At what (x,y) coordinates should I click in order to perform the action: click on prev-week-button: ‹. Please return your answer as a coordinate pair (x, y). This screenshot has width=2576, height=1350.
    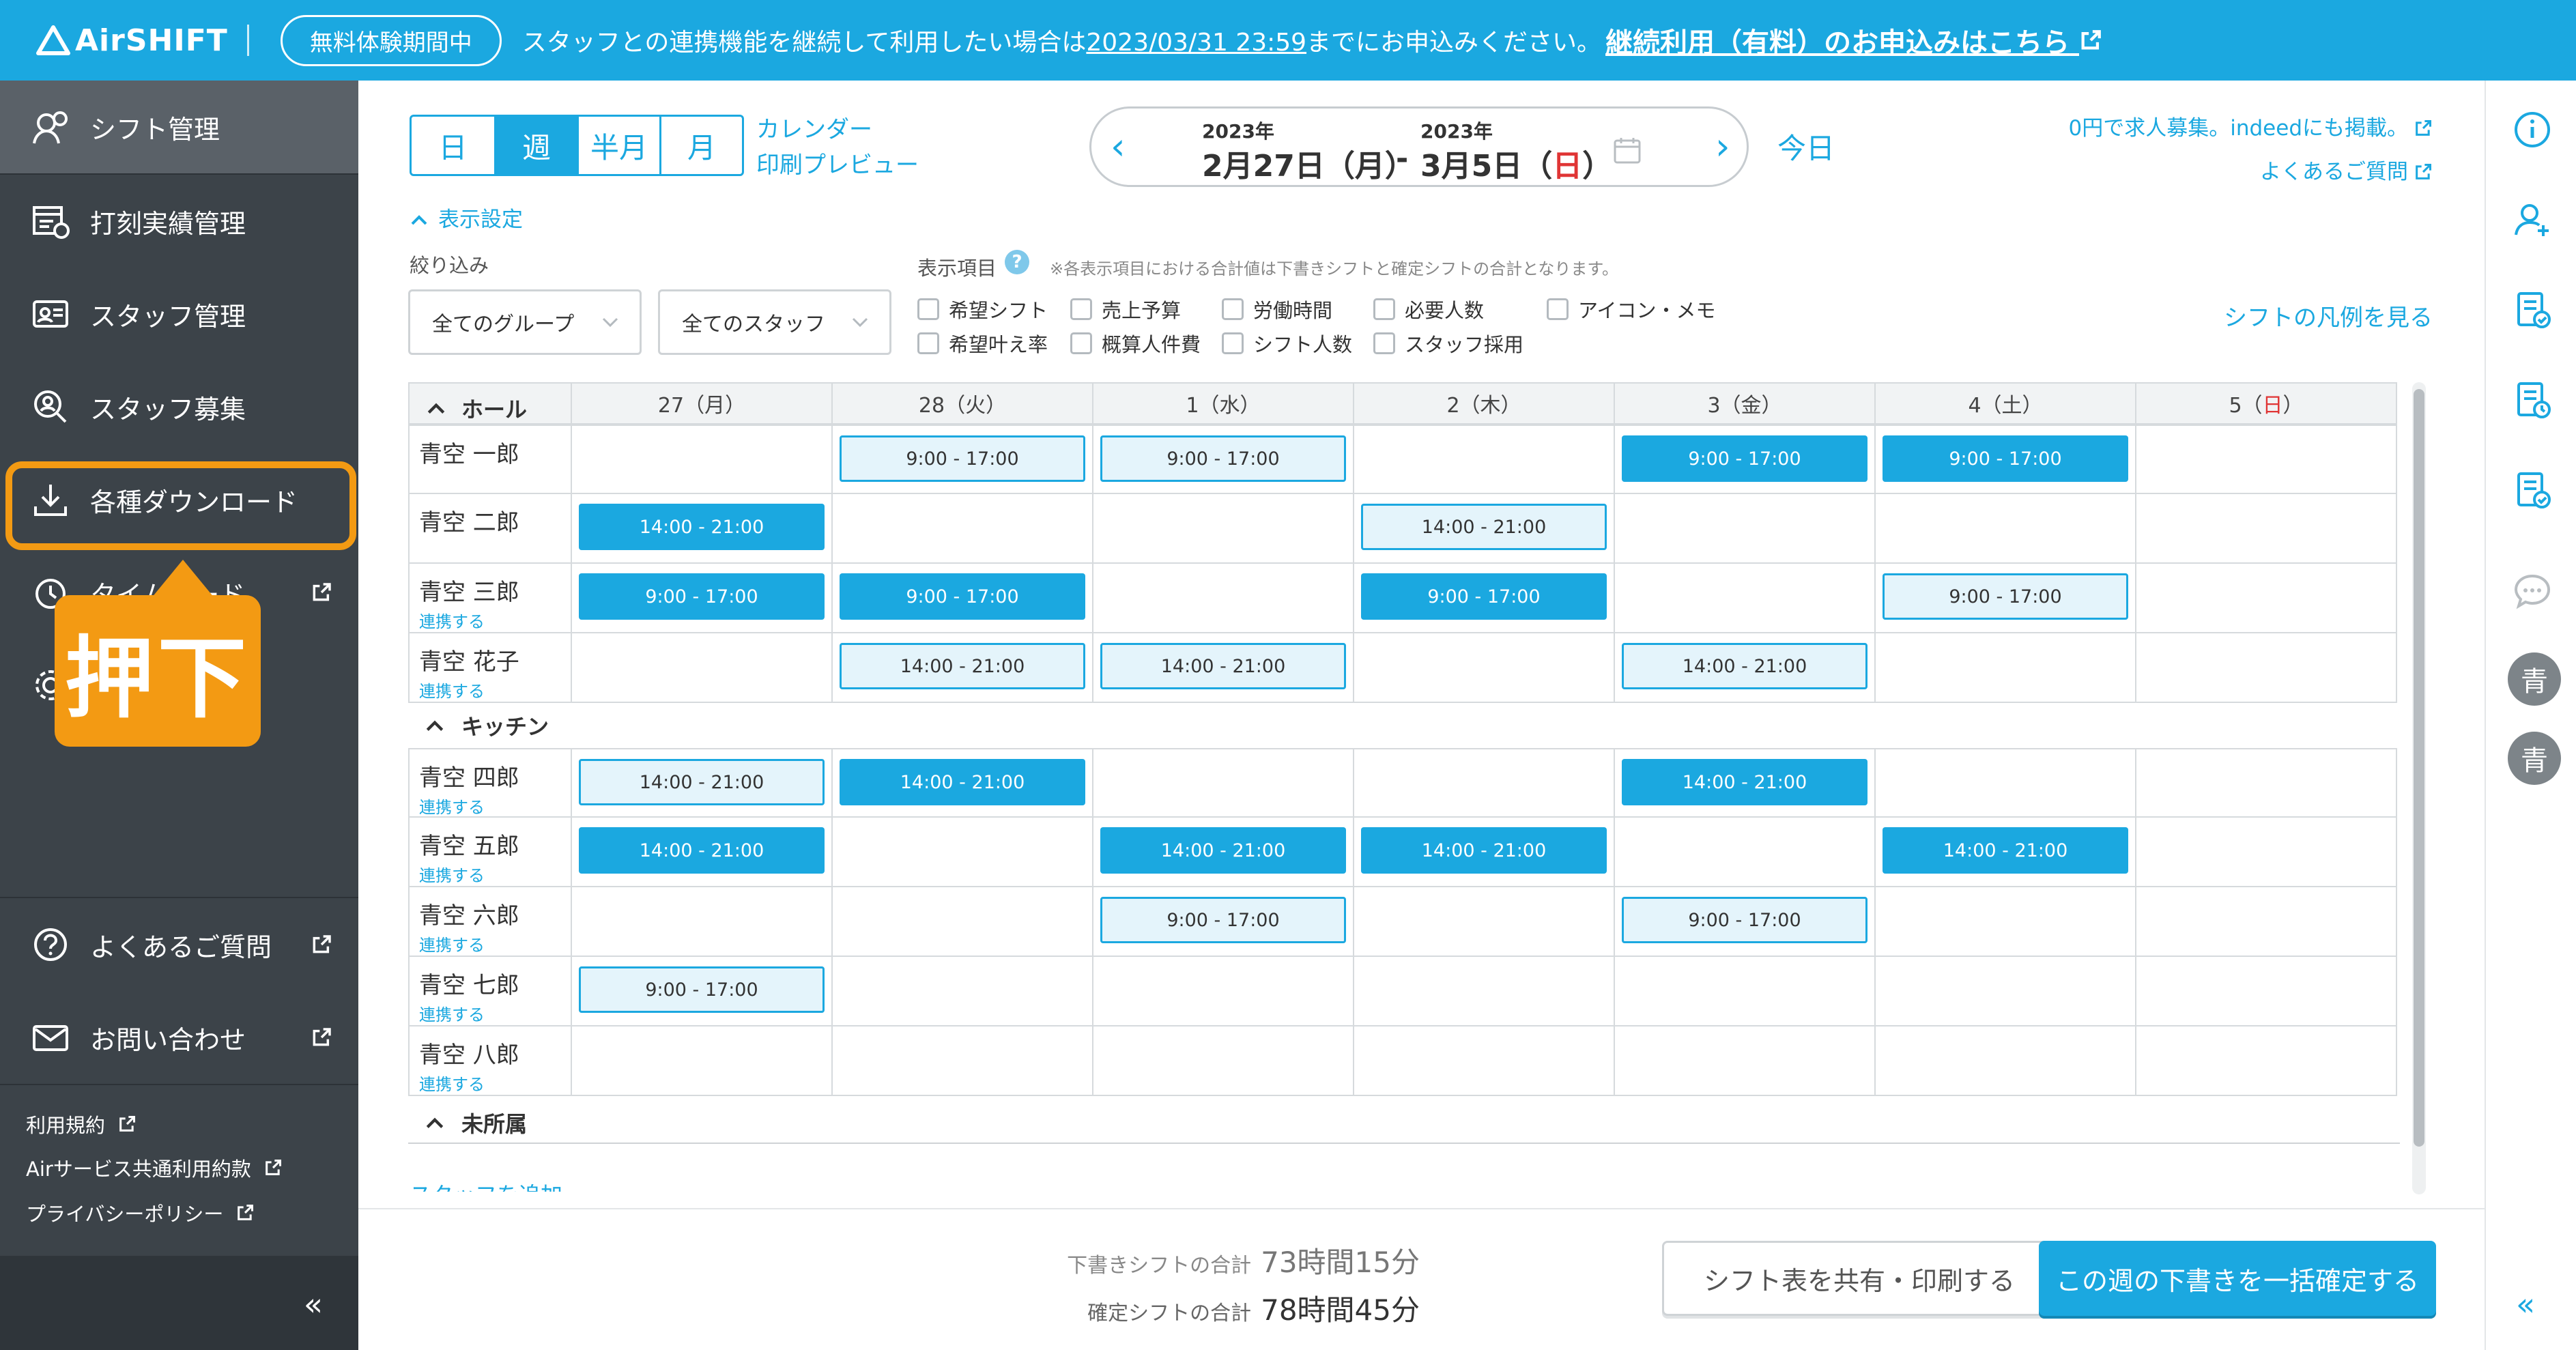
    Looking at the image, I should click on (1118, 146).